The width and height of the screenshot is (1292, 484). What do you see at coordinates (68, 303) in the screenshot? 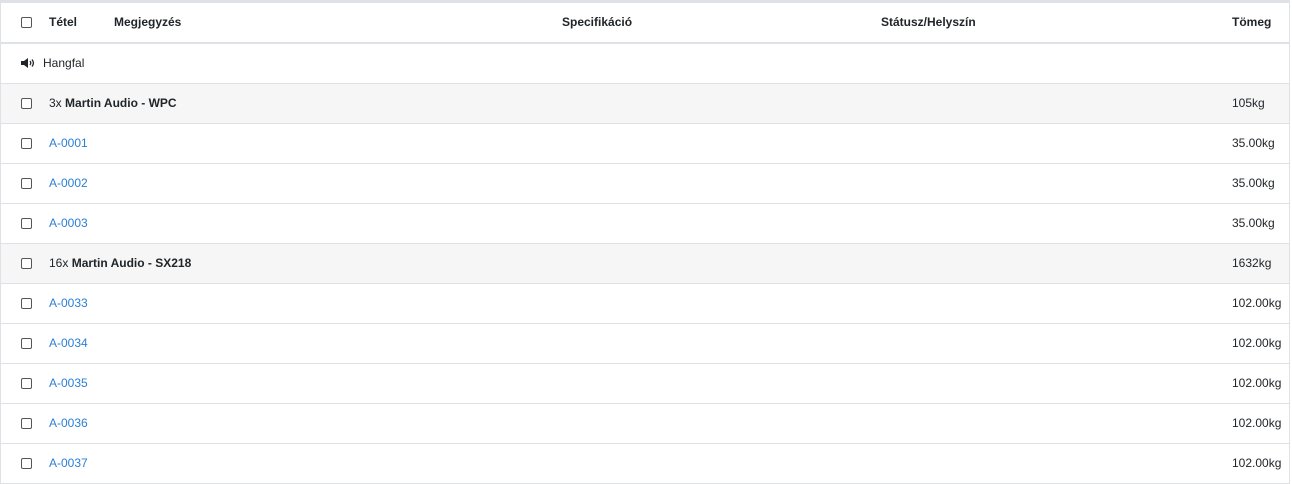
I see `item-code-link: A-0033` at bounding box center [68, 303].